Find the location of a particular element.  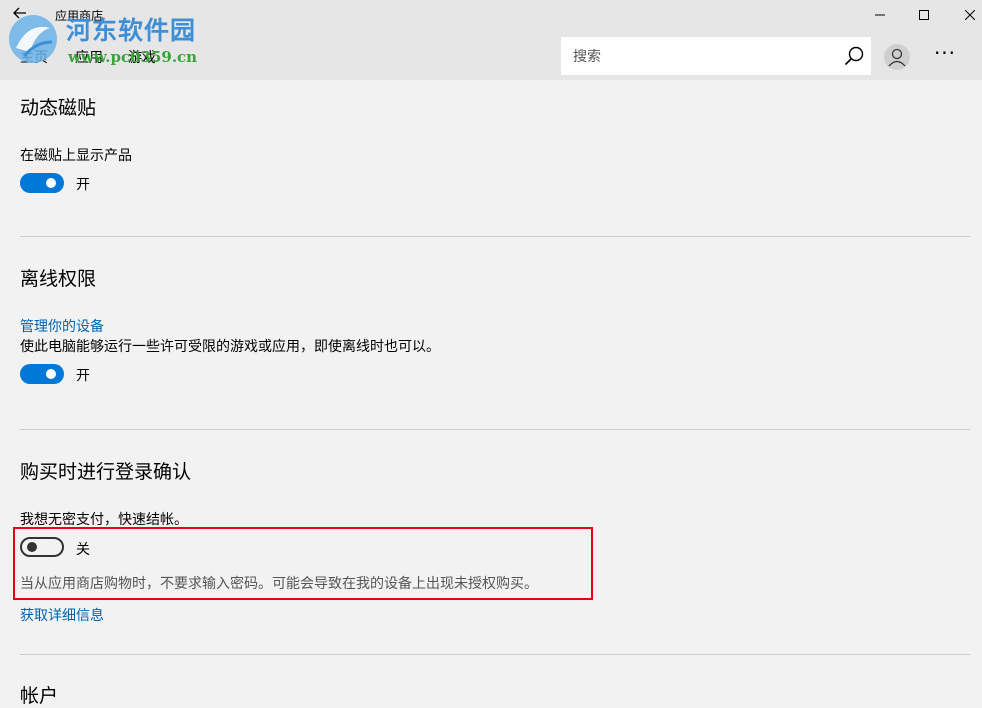

account-avatar is located at coordinates (897, 57).